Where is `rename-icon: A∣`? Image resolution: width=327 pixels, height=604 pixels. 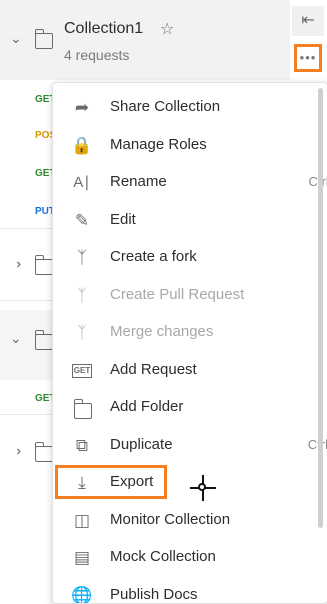 rename-icon: A∣ is located at coordinates (82, 182).